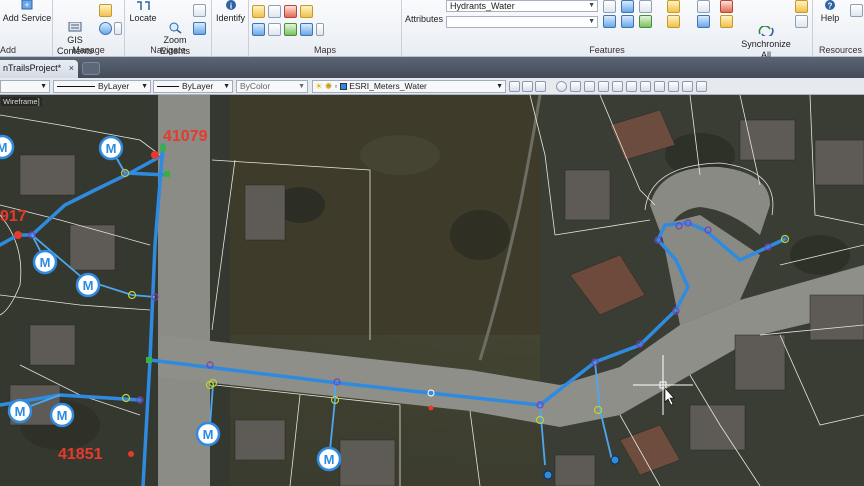 The image size is (864, 486). Describe the element at coordinates (199, 10) in the screenshot. I see `pan-hand-icon` at that location.